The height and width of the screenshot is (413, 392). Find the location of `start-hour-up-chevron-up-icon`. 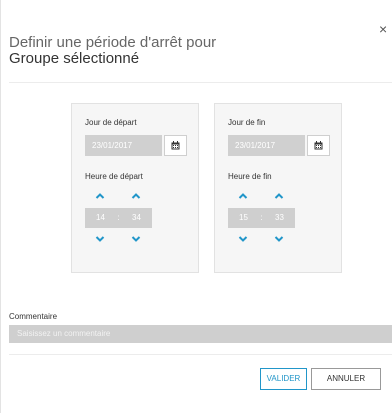

start-hour-up-chevron-up-icon is located at coordinates (100, 197).